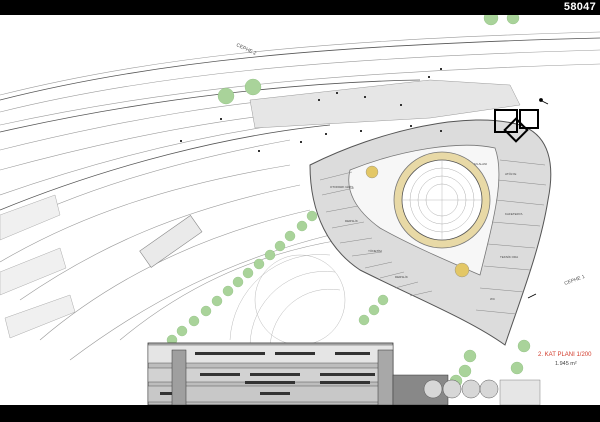 The image size is (600, 422). I want to click on atrium, so click(442, 200).